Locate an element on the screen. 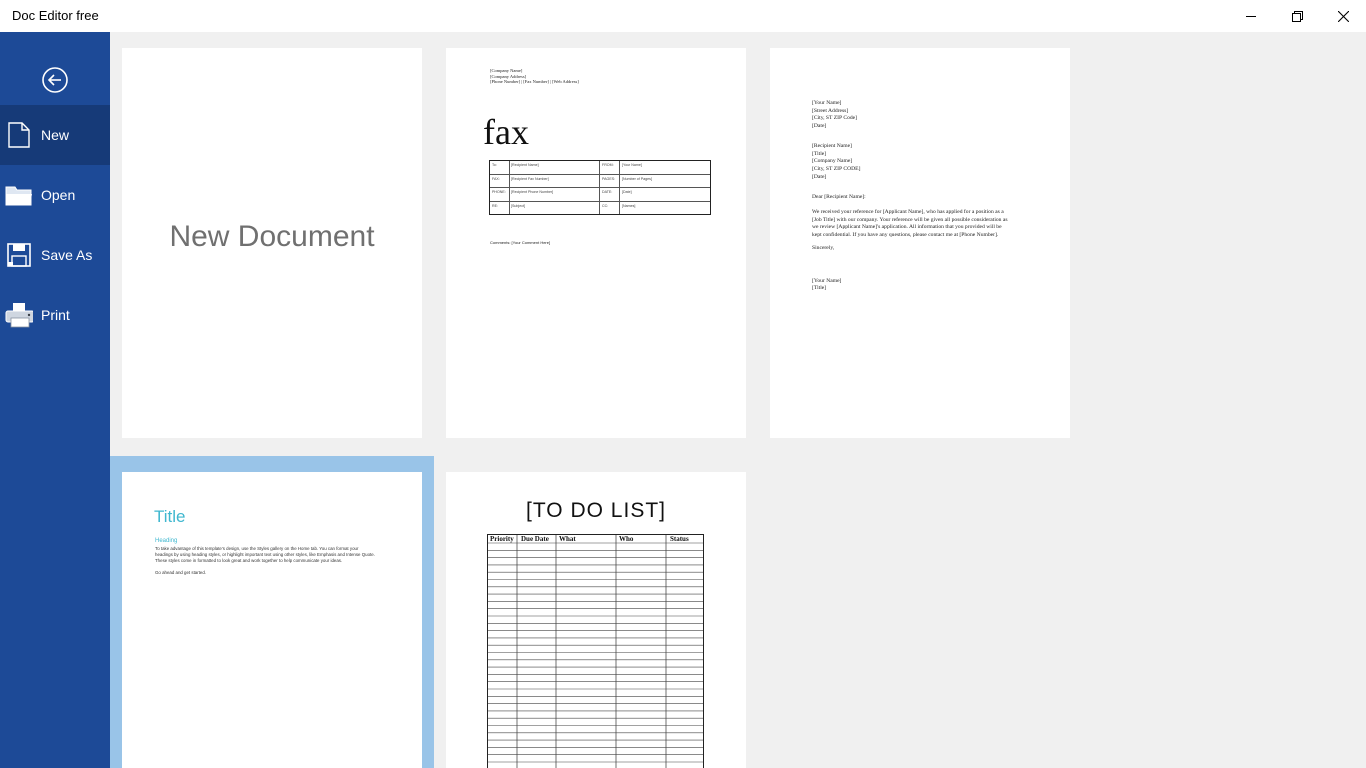 The image size is (1366, 768). sidebar-item-open: Open is located at coordinates (55, 195).